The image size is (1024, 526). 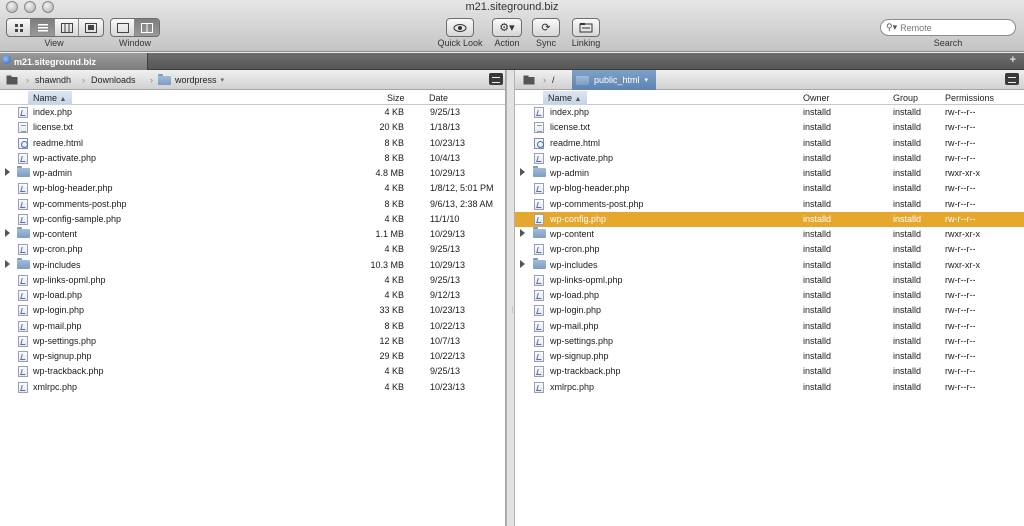 I want to click on search-input, so click(x=950, y=27).